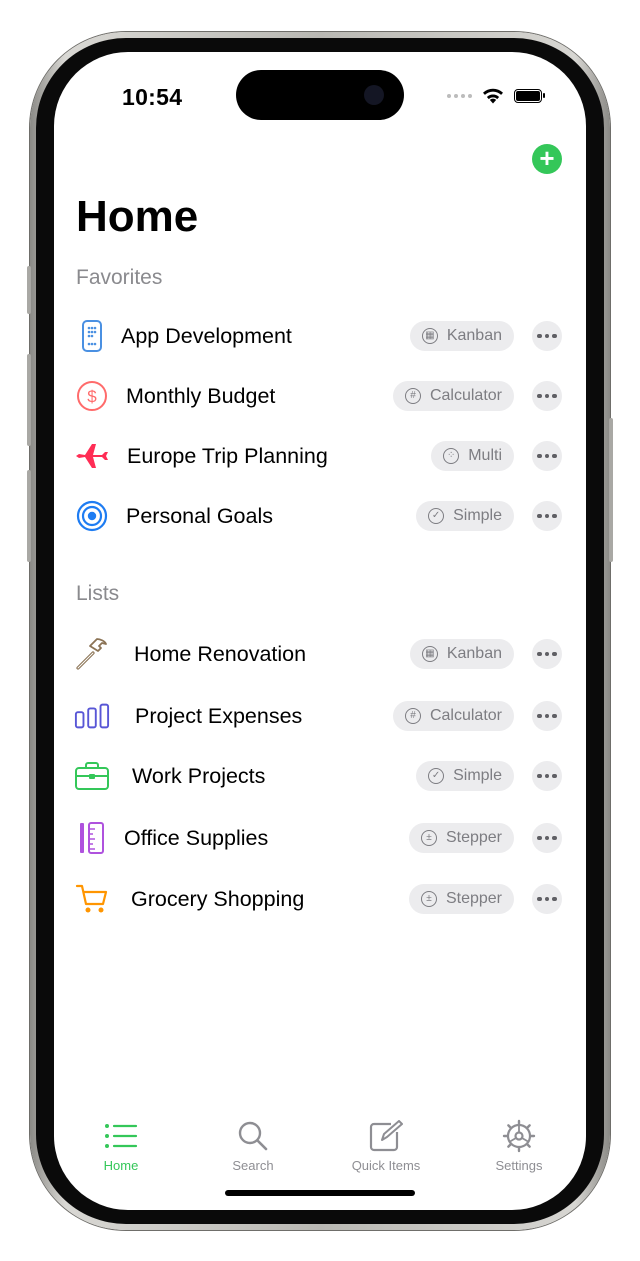 The image size is (640, 1261). Describe the element at coordinates (320, 1155) in the screenshot. I see `tab-bar: Home Search Quick Items Settings` at that location.